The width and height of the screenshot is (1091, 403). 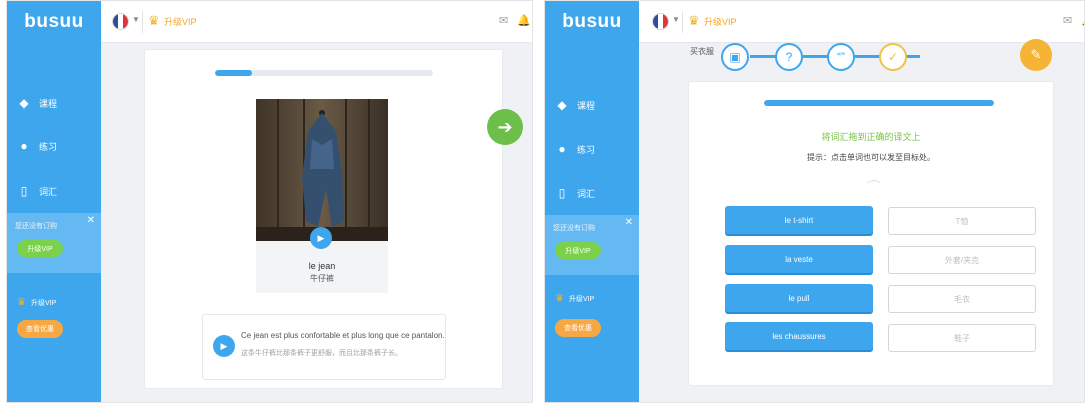 I want to click on word-tile: les chaussures, so click(x=799, y=336).